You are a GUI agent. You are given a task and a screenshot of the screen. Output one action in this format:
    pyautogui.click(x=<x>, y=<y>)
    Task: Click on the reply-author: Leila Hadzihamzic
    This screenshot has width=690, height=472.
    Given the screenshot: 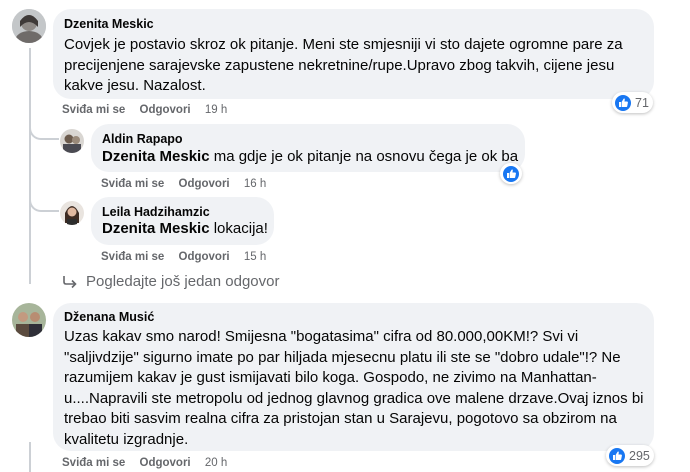 What is the action you would take?
    pyautogui.click(x=156, y=212)
    